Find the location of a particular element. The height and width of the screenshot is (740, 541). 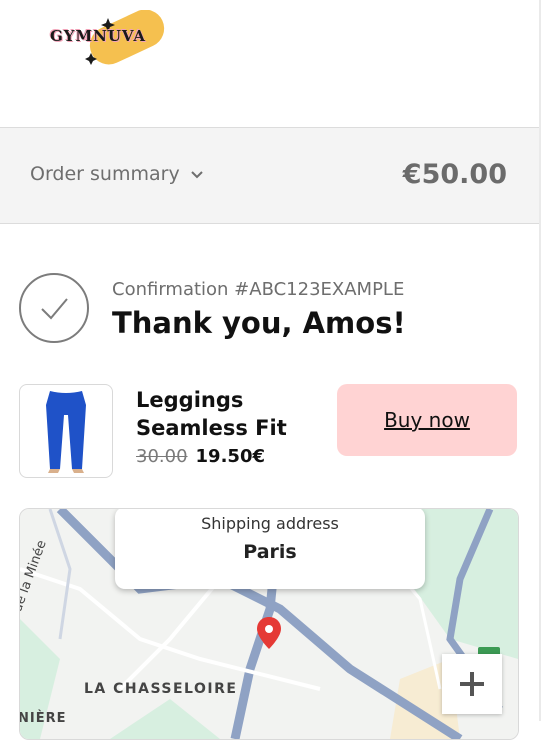

shipping-address-card: Shipping address Paris is located at coordinates (270, 549).